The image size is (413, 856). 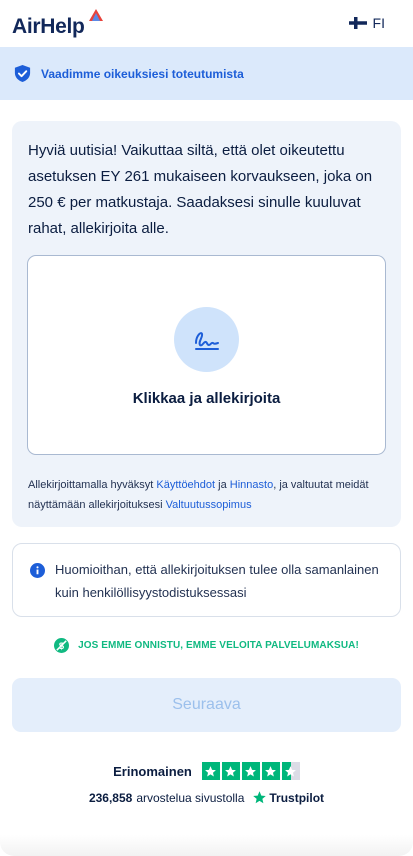 I want to click on trustpilot-reviews: 236,858 arvostelua sivustolla Trustpilot, so click(x=206, y=797).